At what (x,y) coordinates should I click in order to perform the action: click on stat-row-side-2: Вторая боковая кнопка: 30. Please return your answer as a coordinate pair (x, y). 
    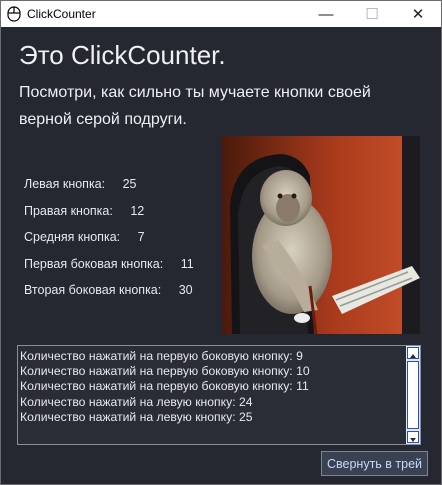
    Looking at the image, I should click on (109, 296).